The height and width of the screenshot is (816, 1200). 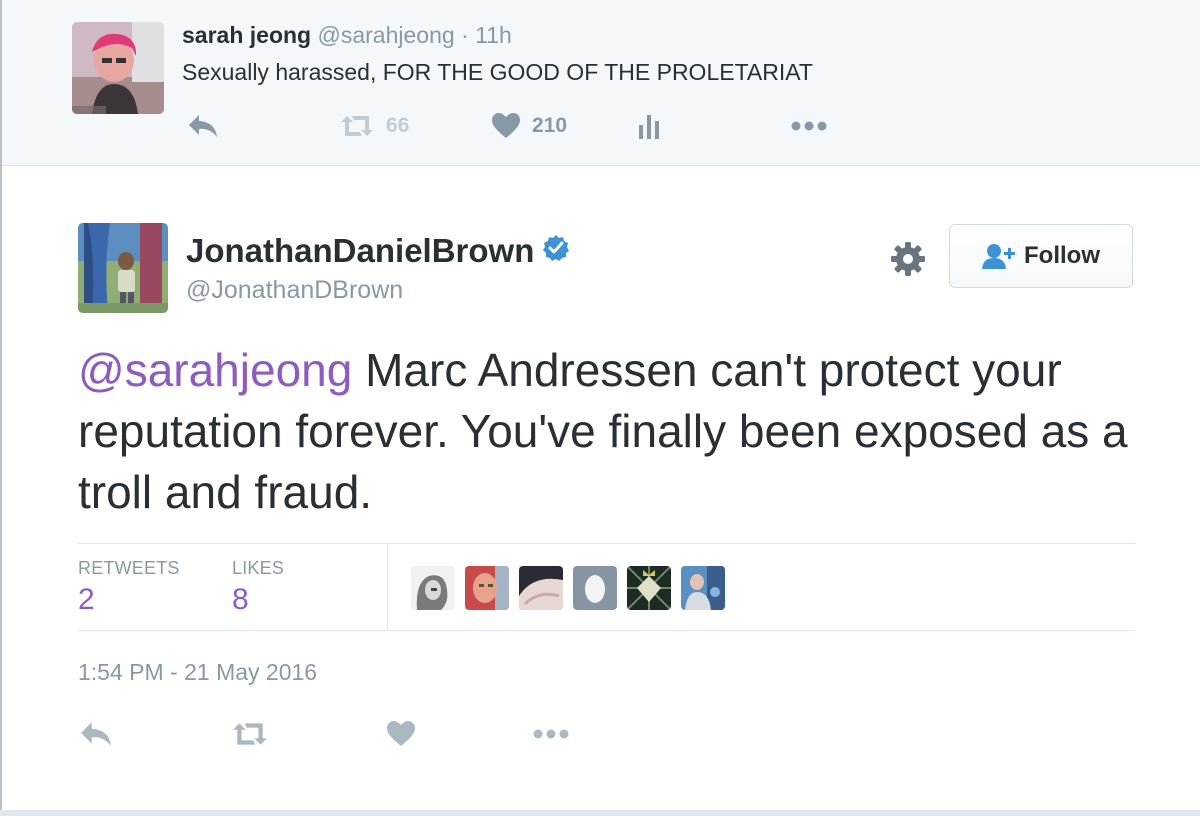 What do you see at coordinates (294, 290) in the screenshot?
I see `author-handle: @JonathanDBrown` at bounding box center [294, 290].